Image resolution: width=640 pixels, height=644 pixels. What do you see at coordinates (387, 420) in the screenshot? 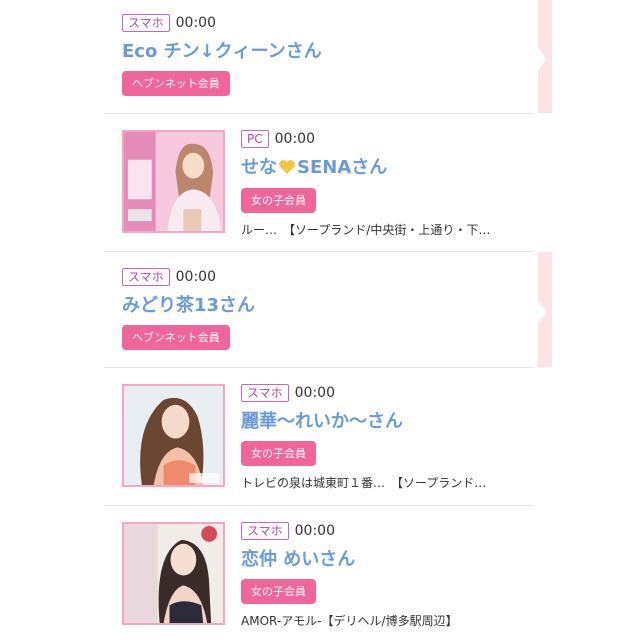
I see `poster-name: 麗華〜れいか〜さん` at bounding box center [387, 420].